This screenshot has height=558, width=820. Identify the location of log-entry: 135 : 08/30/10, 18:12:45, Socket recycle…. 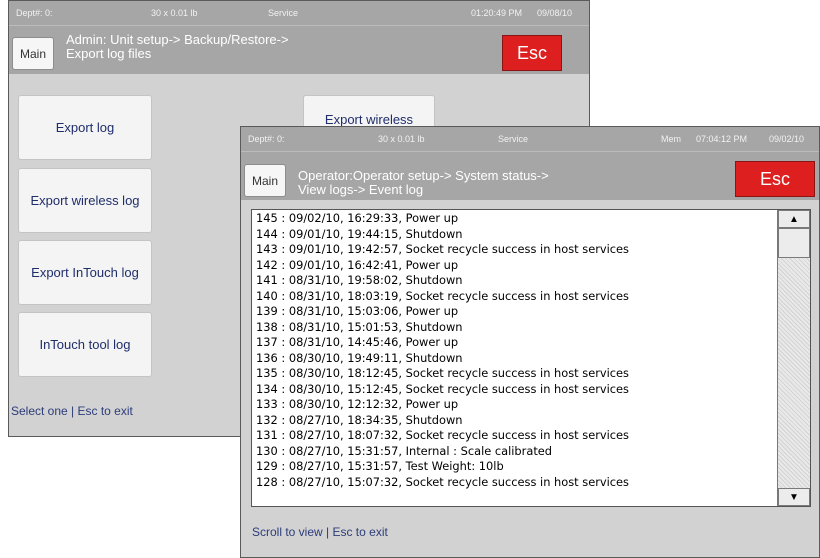
(442, 373).